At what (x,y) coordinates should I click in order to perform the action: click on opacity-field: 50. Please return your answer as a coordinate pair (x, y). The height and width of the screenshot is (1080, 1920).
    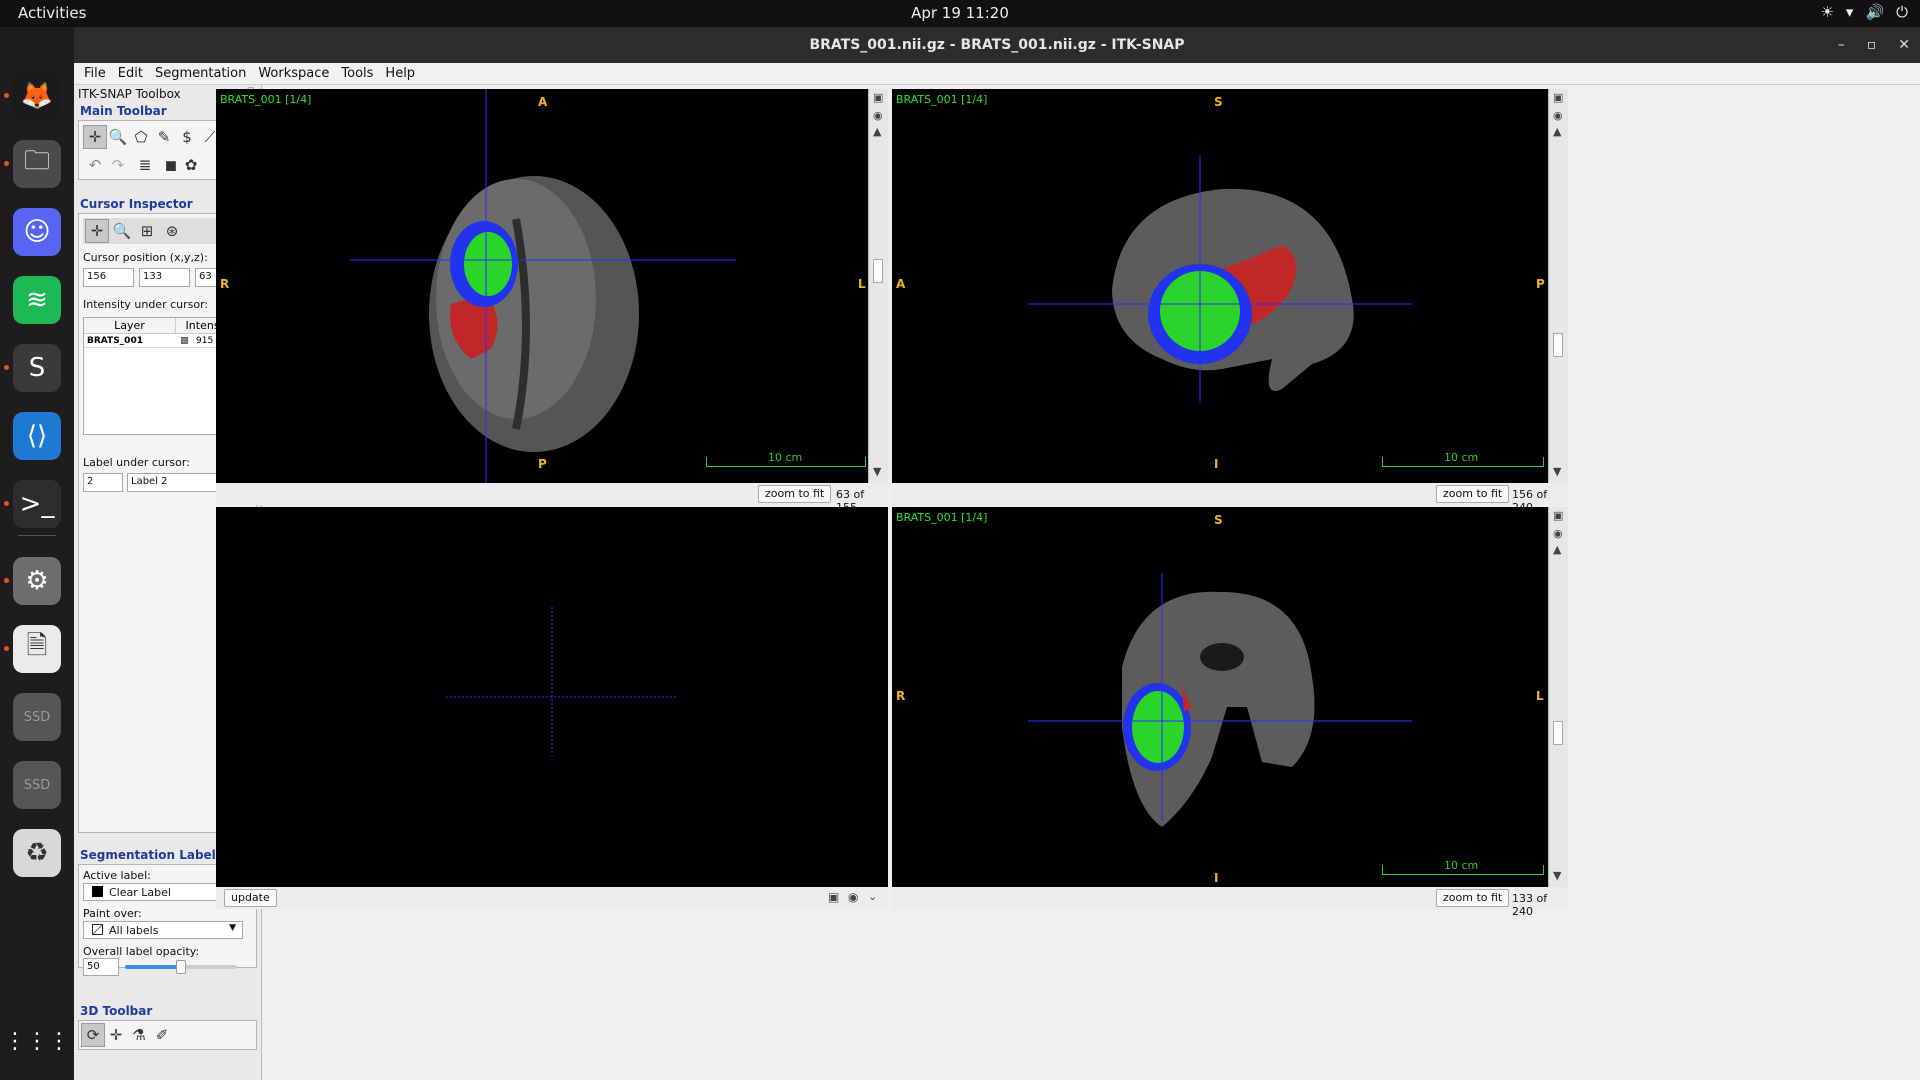
    Looking at the image, I should click on (101, 967).